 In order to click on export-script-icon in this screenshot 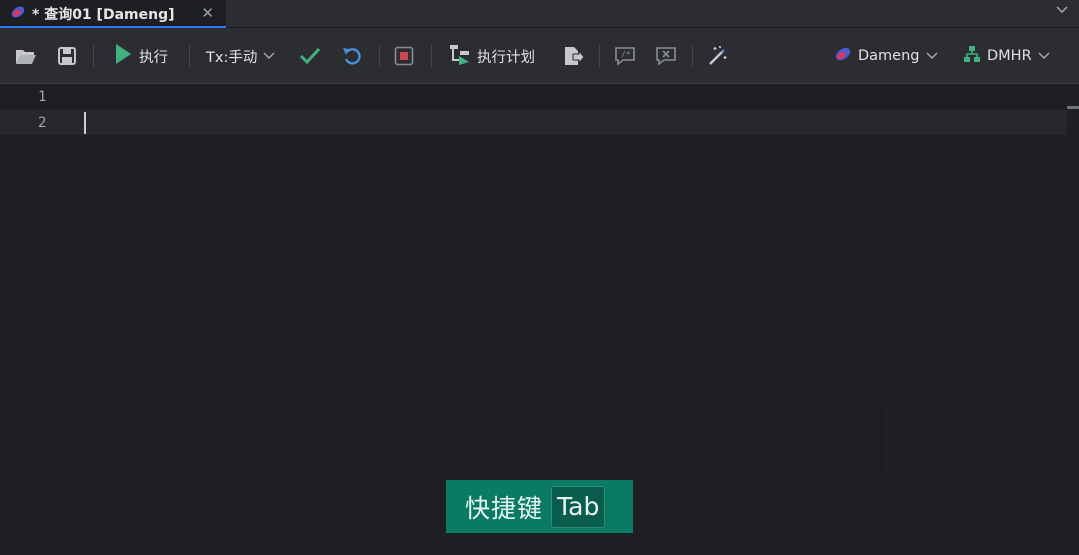, I will do `click(573, 56)`.